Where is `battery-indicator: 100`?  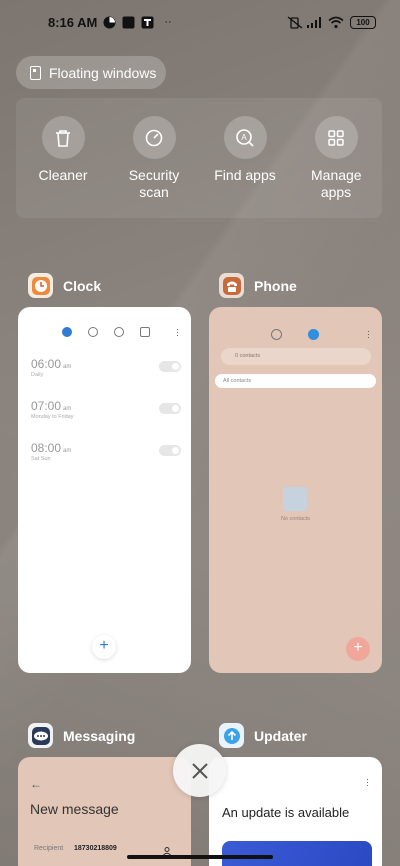
battery-indicator: 100 is located at coordinates (363, 22).